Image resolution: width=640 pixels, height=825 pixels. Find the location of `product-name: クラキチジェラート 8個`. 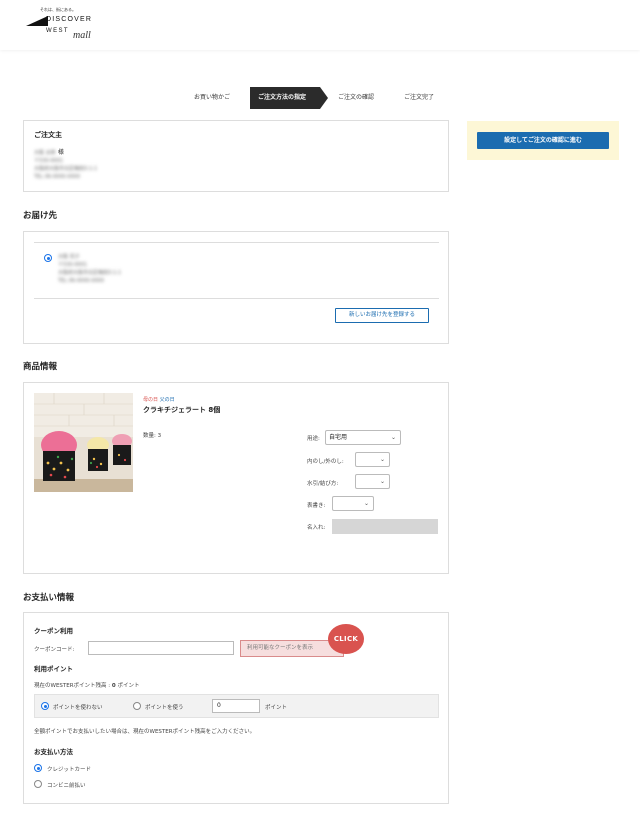

product-name: クラキチジェラート 8個 is located at coordinates (182, 410).